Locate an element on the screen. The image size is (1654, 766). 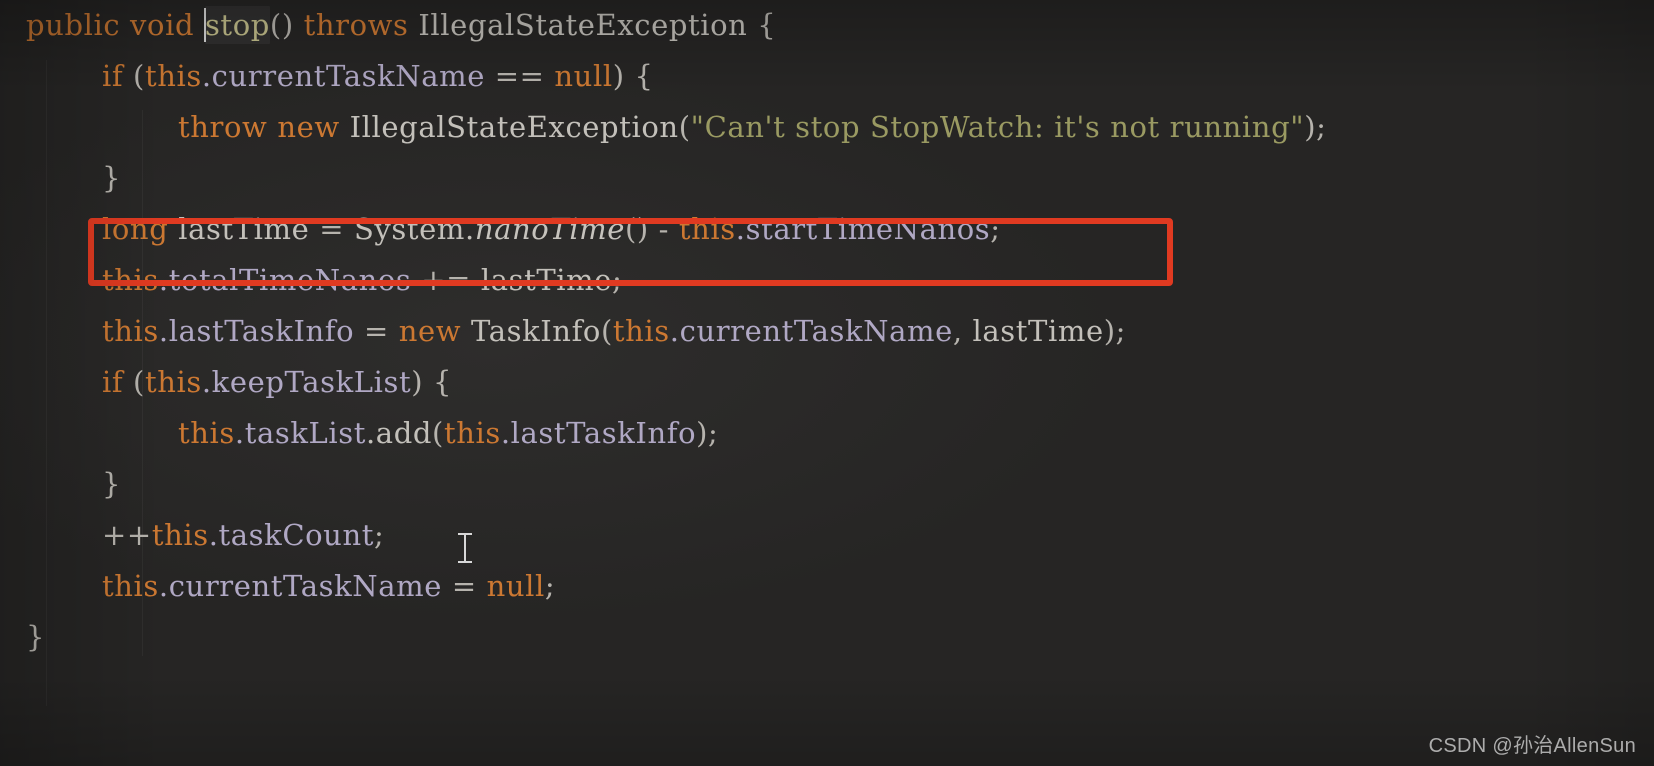
code-token: ++ is located at coordinates (127, 535).